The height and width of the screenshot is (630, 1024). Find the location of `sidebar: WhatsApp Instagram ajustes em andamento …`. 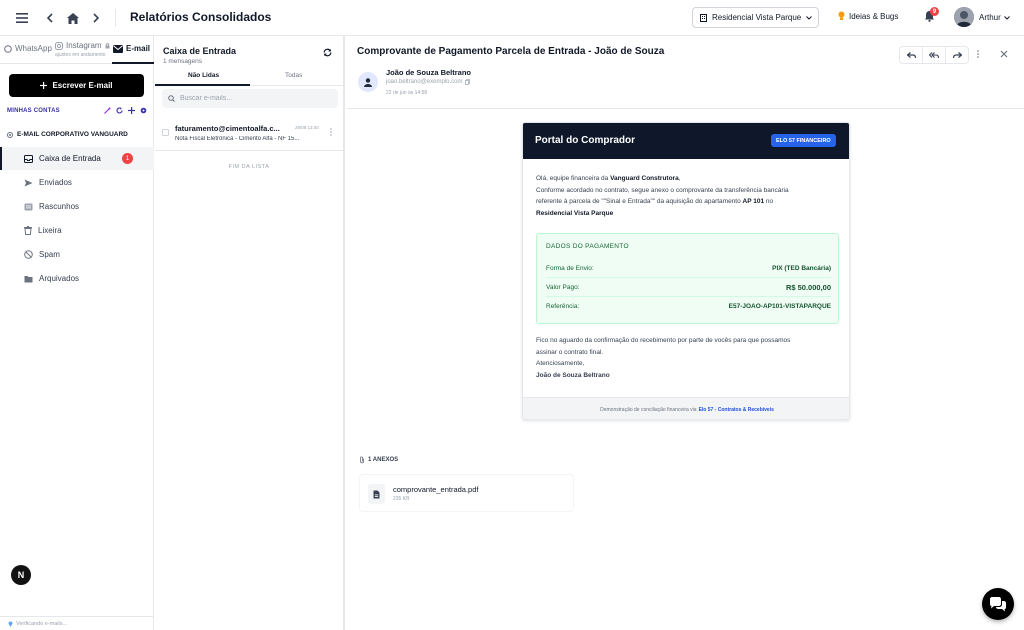

sidebar: WhatsApp Instagram ajustes em andamento … is located at coordinates (77, 333).